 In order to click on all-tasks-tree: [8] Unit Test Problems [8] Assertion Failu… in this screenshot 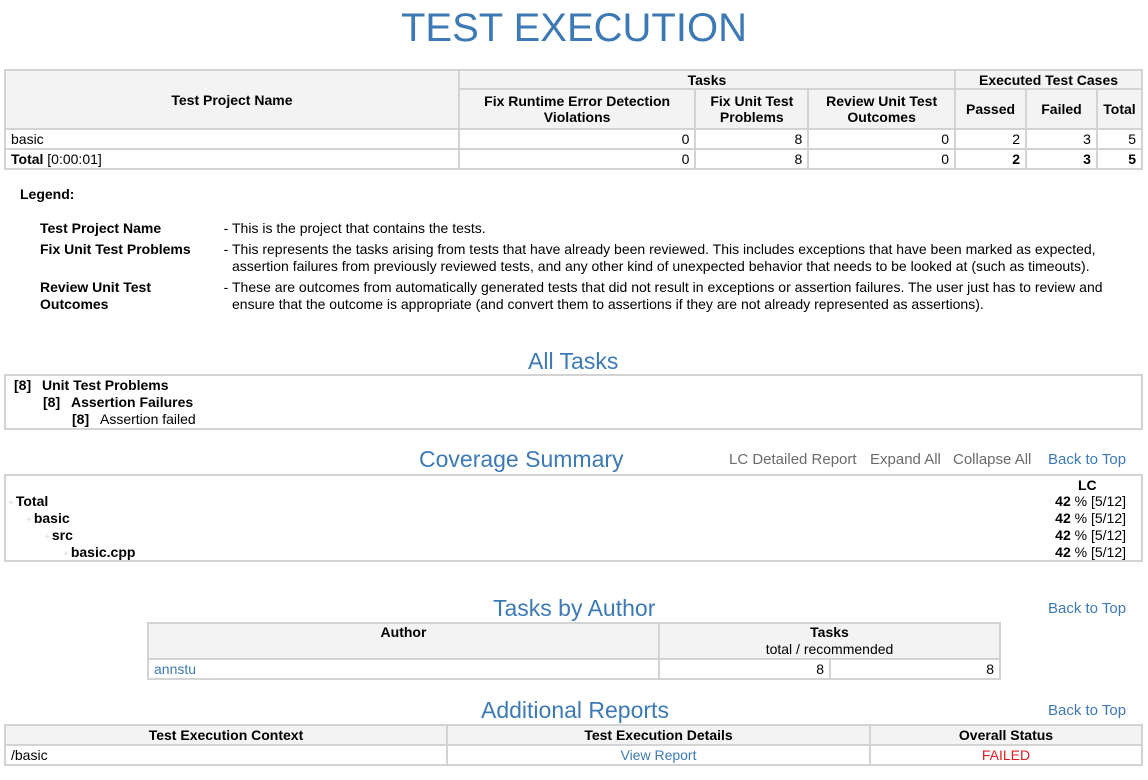, I will do `click(573, 402)`.